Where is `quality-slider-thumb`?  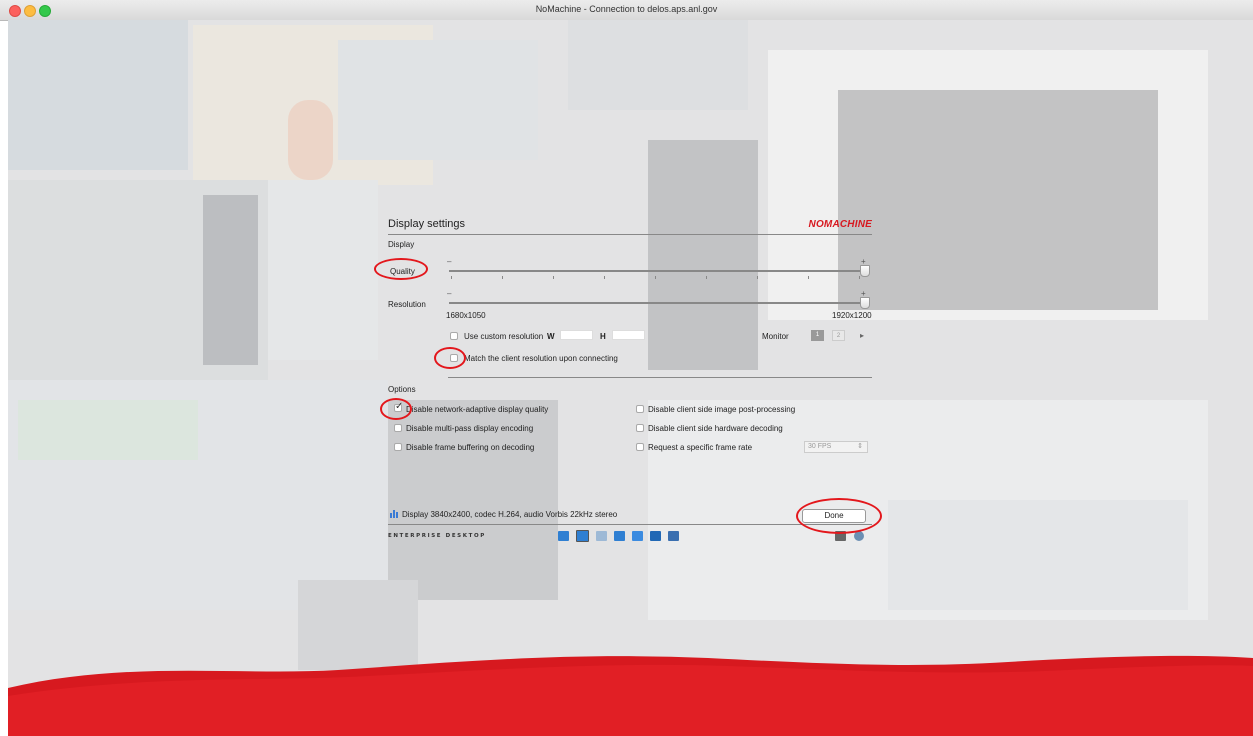 quality-slider-thumb is located at coordinates (865, 271).